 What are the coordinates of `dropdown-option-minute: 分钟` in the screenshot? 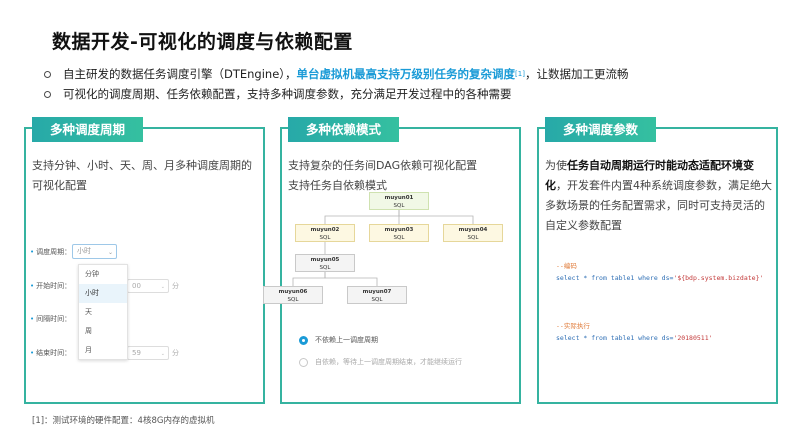 It's located at (103, 274).